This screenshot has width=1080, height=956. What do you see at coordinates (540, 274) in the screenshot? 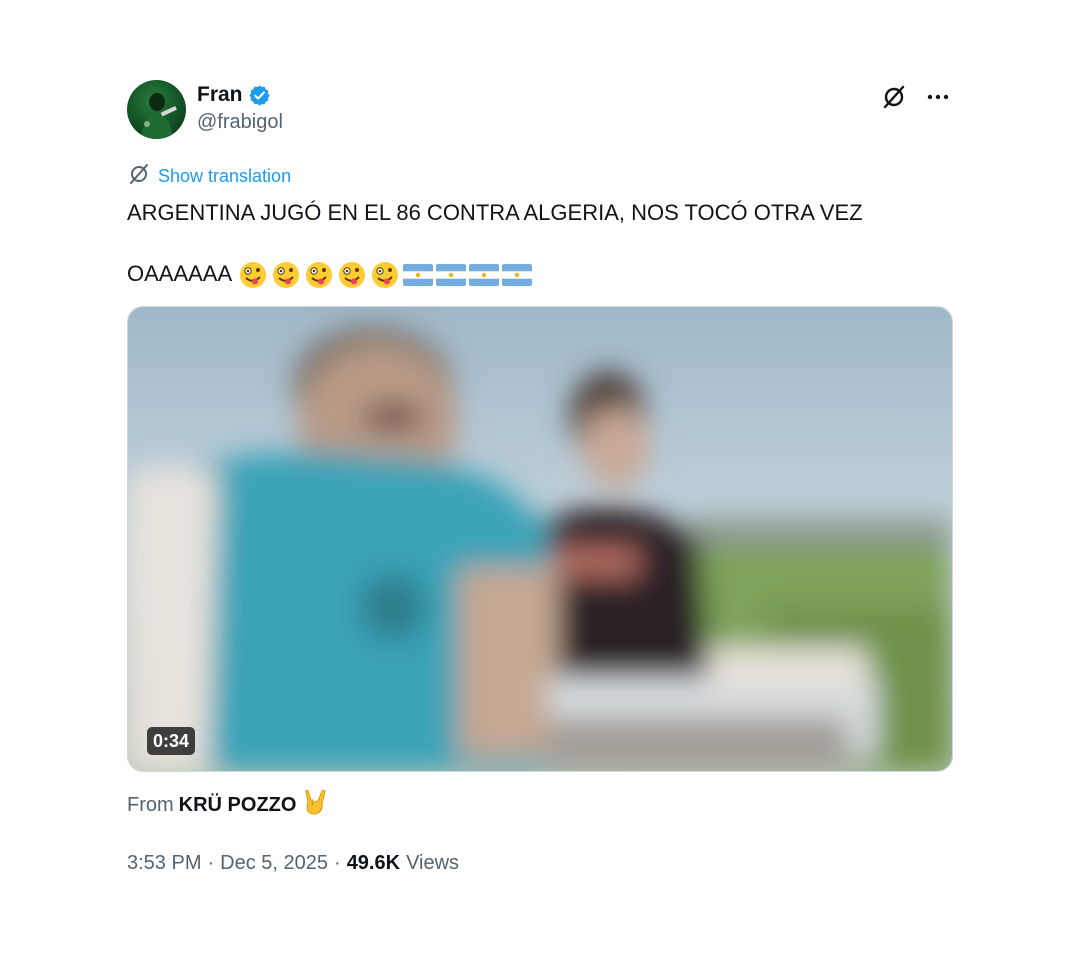
I see `tweet-text-line-2: OAAAAAA` at bounding box center [540, 274].